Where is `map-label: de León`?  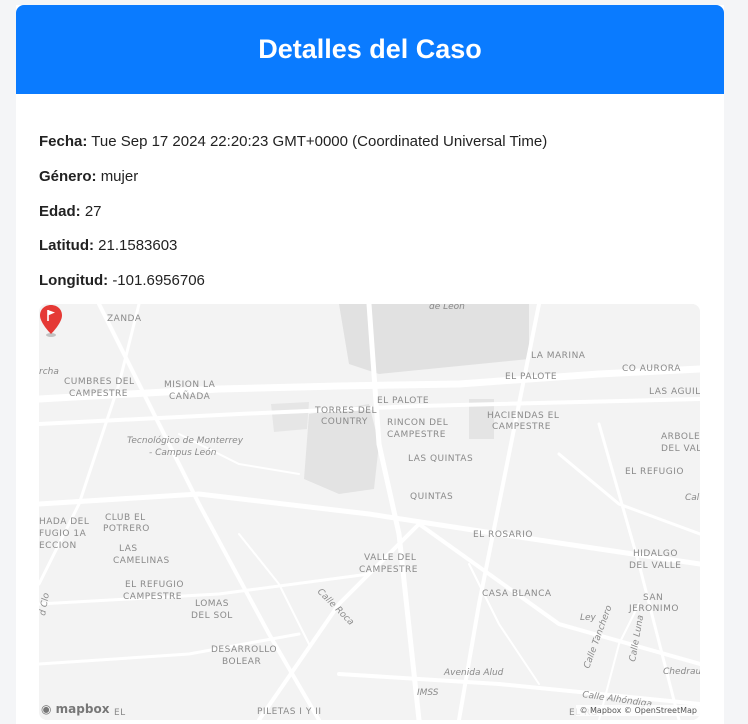
map-label: de León is located at coordinates (447, 308).